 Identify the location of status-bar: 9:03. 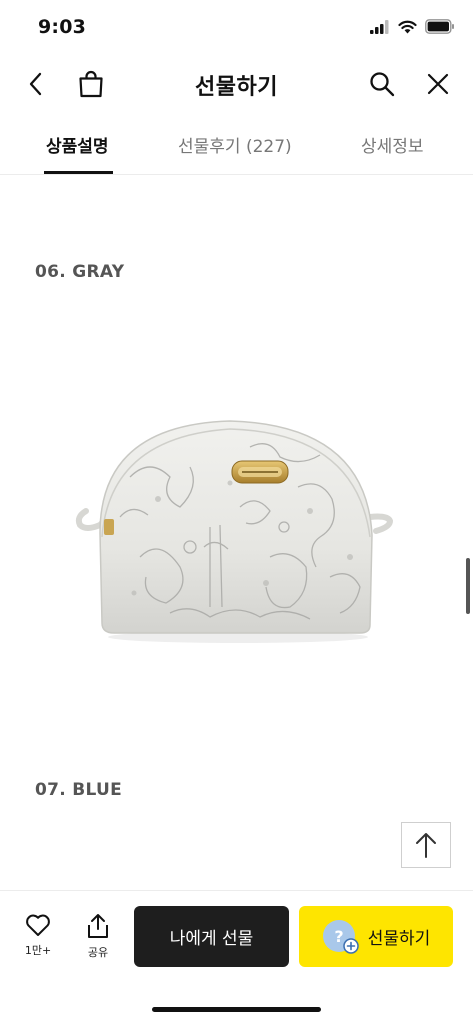
(236, 29).